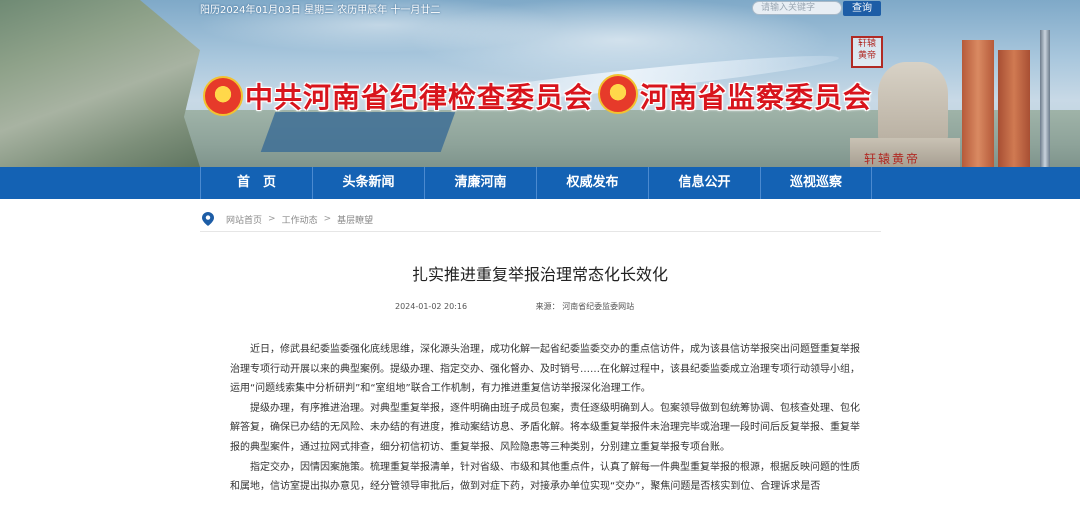 The height and width of the screenshot is (505, 1080). I want to click on twin-tower-left, so click(978, 103).